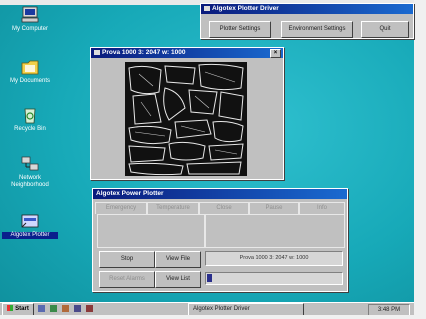 The width and height of the screenshot is (426, 319). What do you see at coordinates (274, 278) in the screenshot?
I see `plot-progress-bar` at bounding box center [274, 278].